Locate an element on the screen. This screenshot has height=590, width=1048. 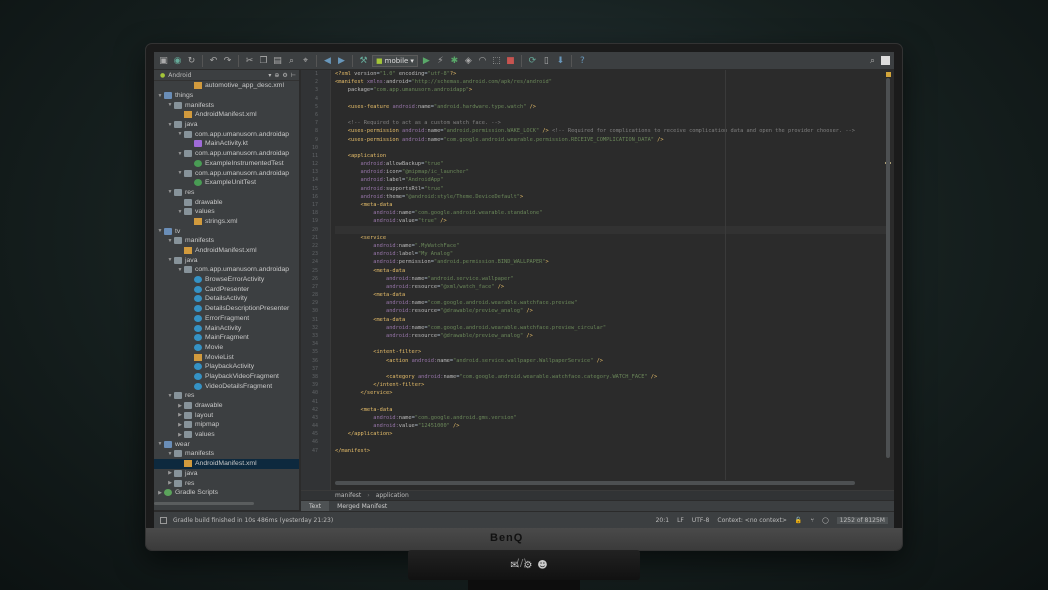
code-line: package="com.app.umanusorn.androidapp"> is located at coordinates (612, 90).